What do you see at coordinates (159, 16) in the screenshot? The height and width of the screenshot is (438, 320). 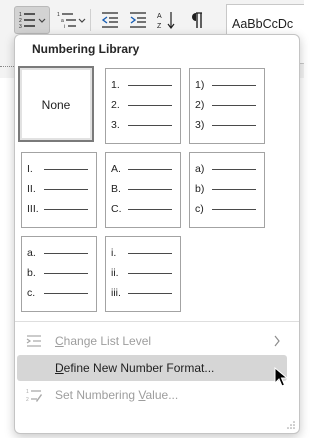 I see `svg-text: A` at bounding box center [159, 16].